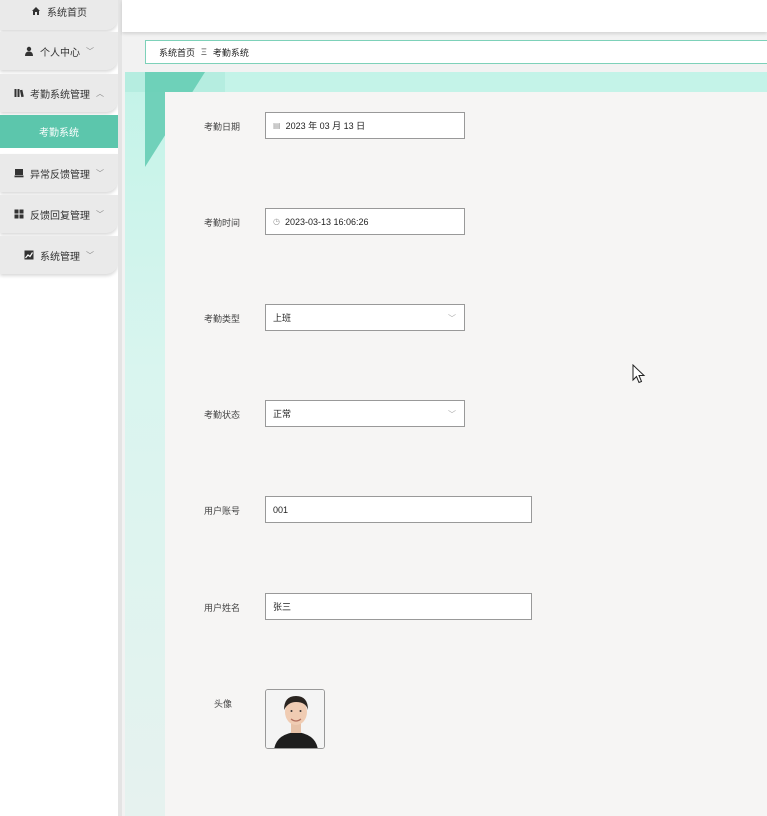  Describe the element at coordinates (444, 16) in the screenshot. I see `top-header` at that location.